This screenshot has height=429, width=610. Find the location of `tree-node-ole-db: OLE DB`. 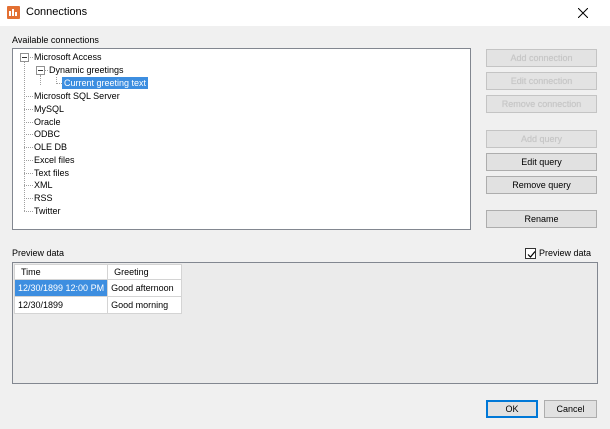

tree-node-ole-db: OLE DB is located at coordinates (50, 147).